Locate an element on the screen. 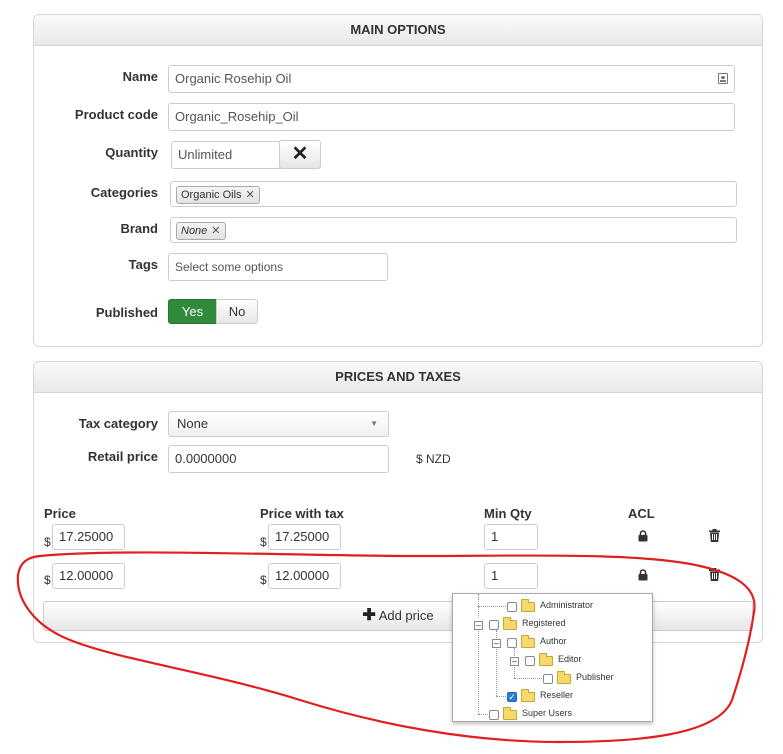 This screenshot has width=783, height=754. acl-checkbox-publisher is located at coordinates (548, 679).